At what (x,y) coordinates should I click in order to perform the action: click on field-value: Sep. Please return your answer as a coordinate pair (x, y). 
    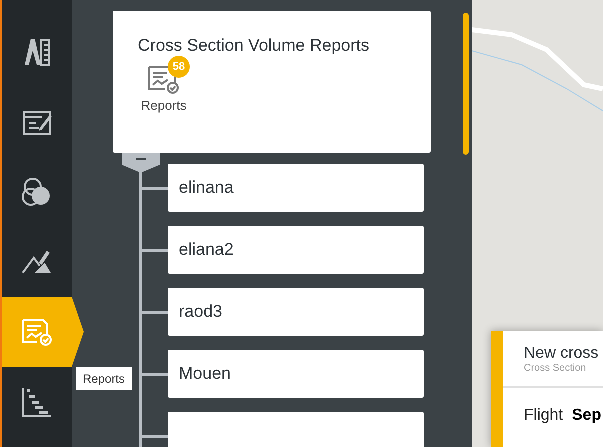
    Looking at the image, I should click on (587, 416).